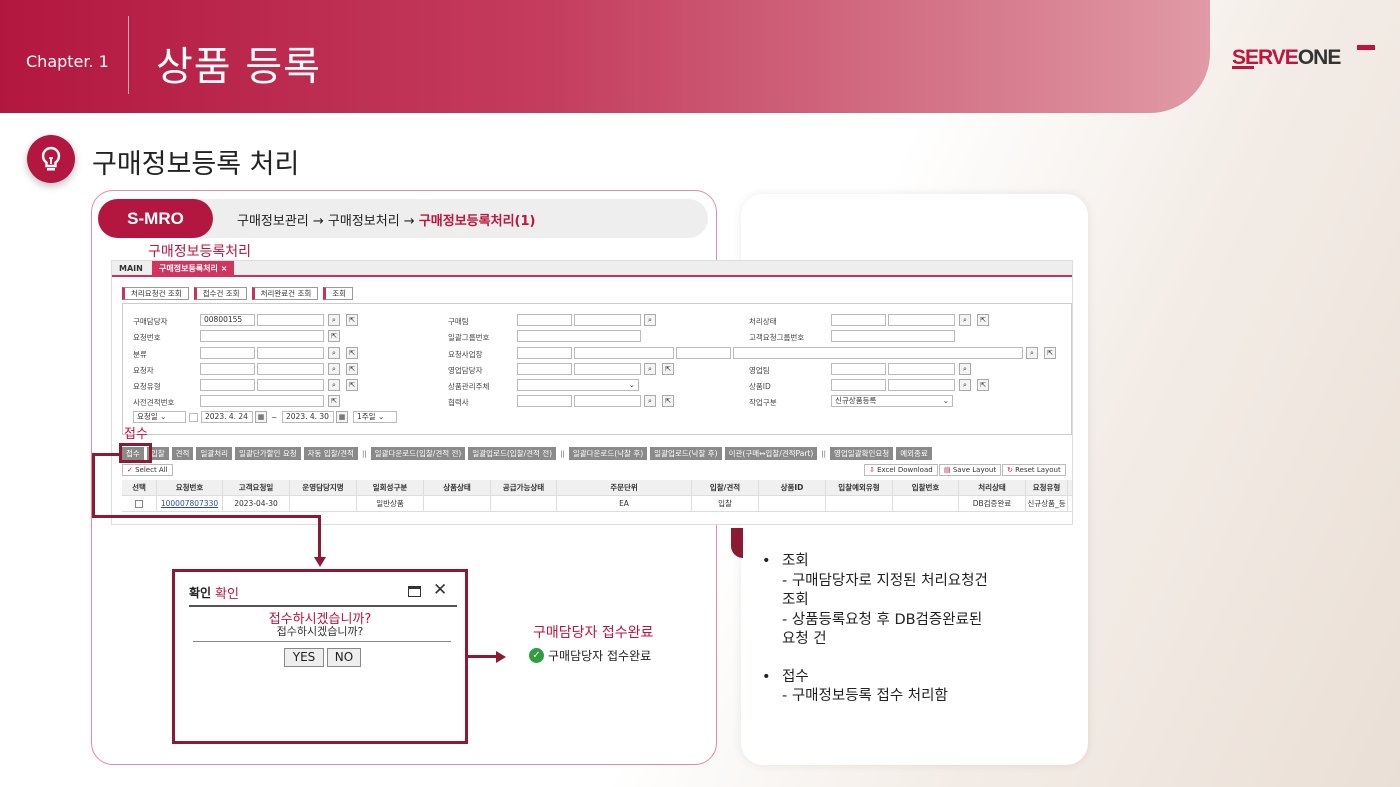 This screenshot has height=787, width=1400. Describe the element at coordinates (440, 590) in the screenshot. I see `close-icon: ✕` at that location.